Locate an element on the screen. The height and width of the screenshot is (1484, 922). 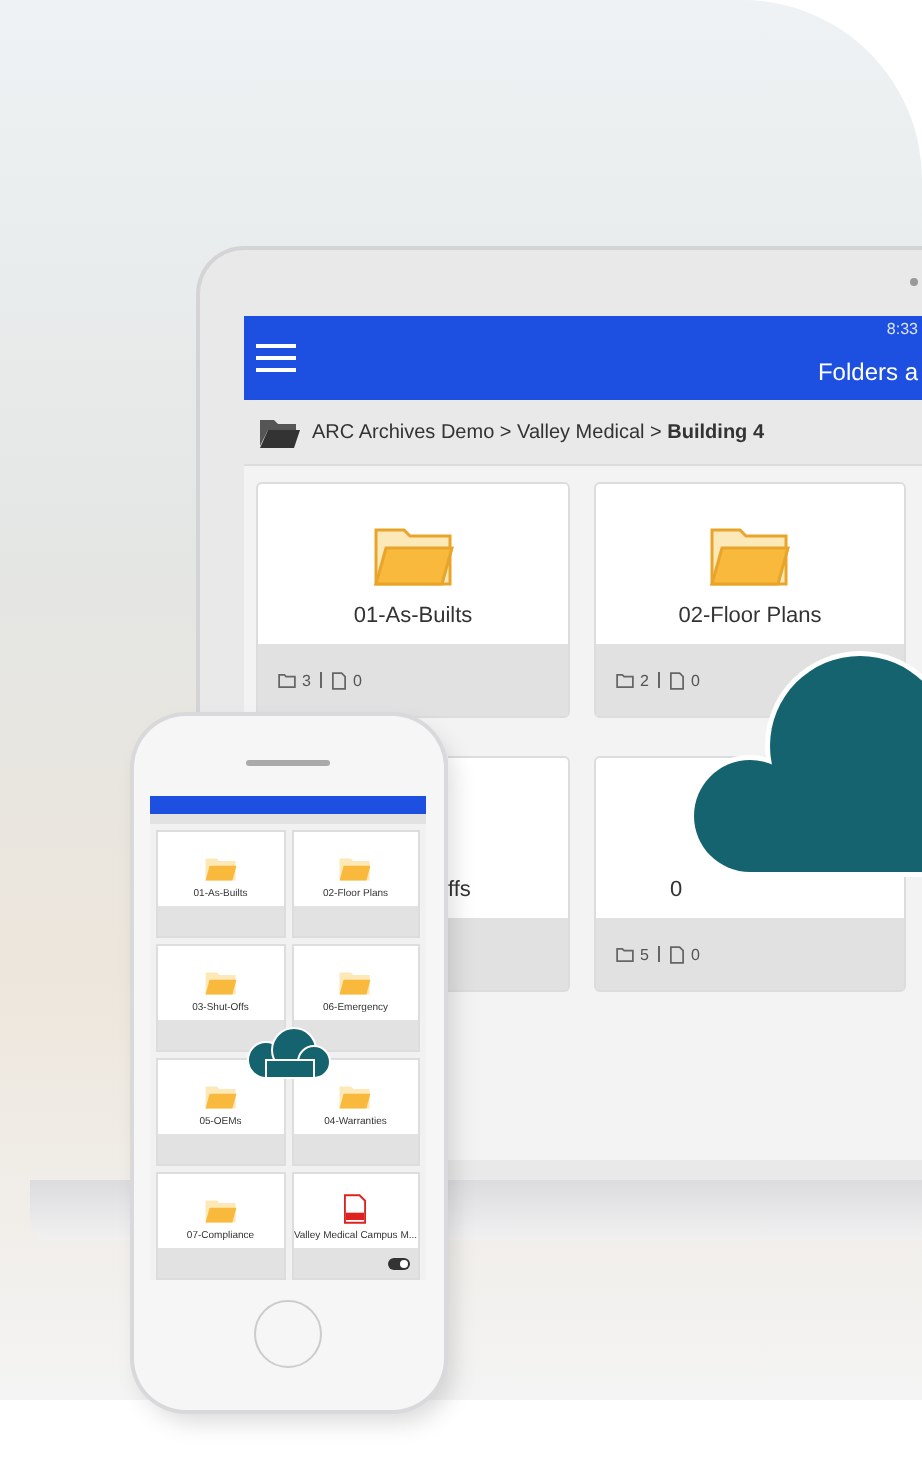
speaker-slot is located at coordinates (288, 763).